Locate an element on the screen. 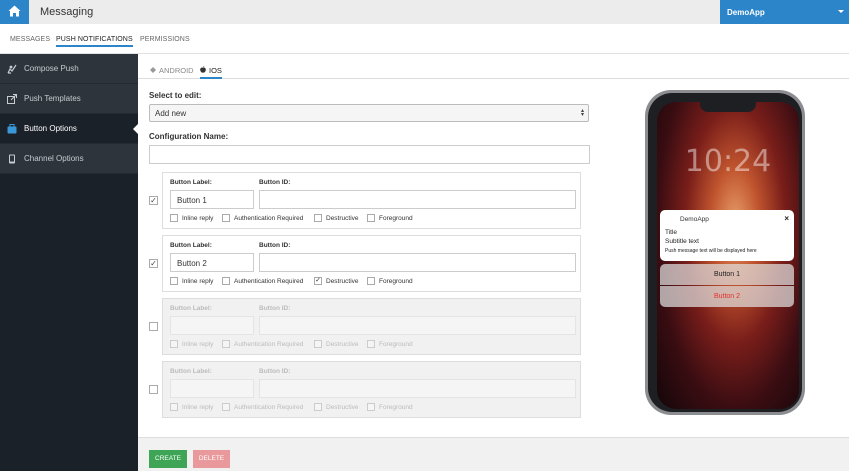 Image resolution: width=849 pixels, height=471 pixels. configuration-name-label: Configuration Name: is located at coordinates (189, 136).